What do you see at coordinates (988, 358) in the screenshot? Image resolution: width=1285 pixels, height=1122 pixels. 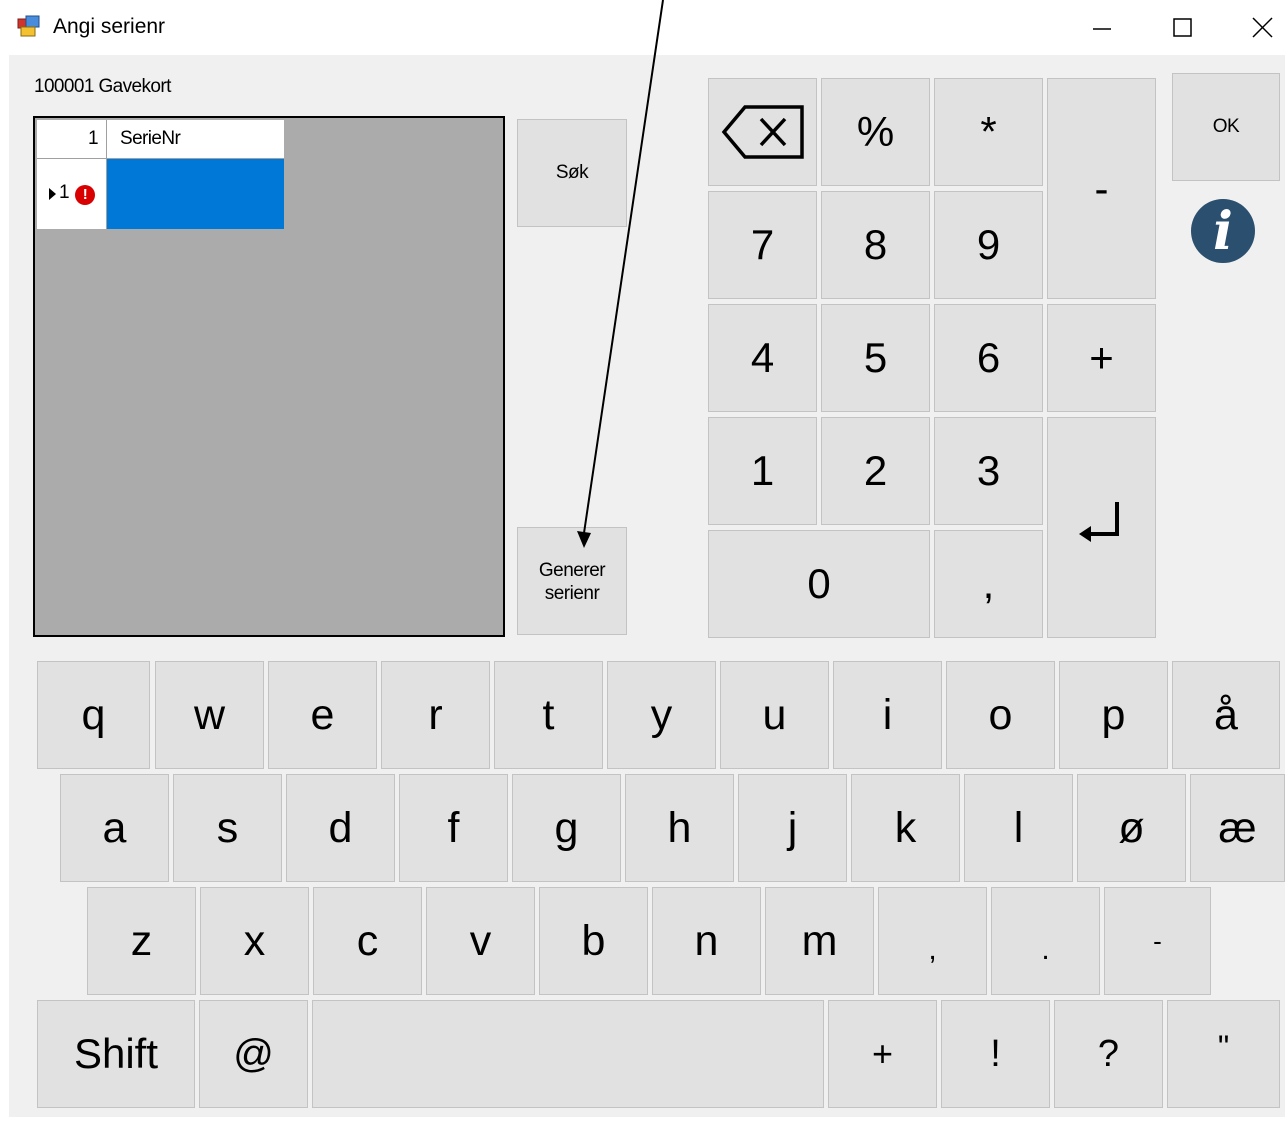 I see `numpad-key-6: 6` at bounding box center [988, 358].